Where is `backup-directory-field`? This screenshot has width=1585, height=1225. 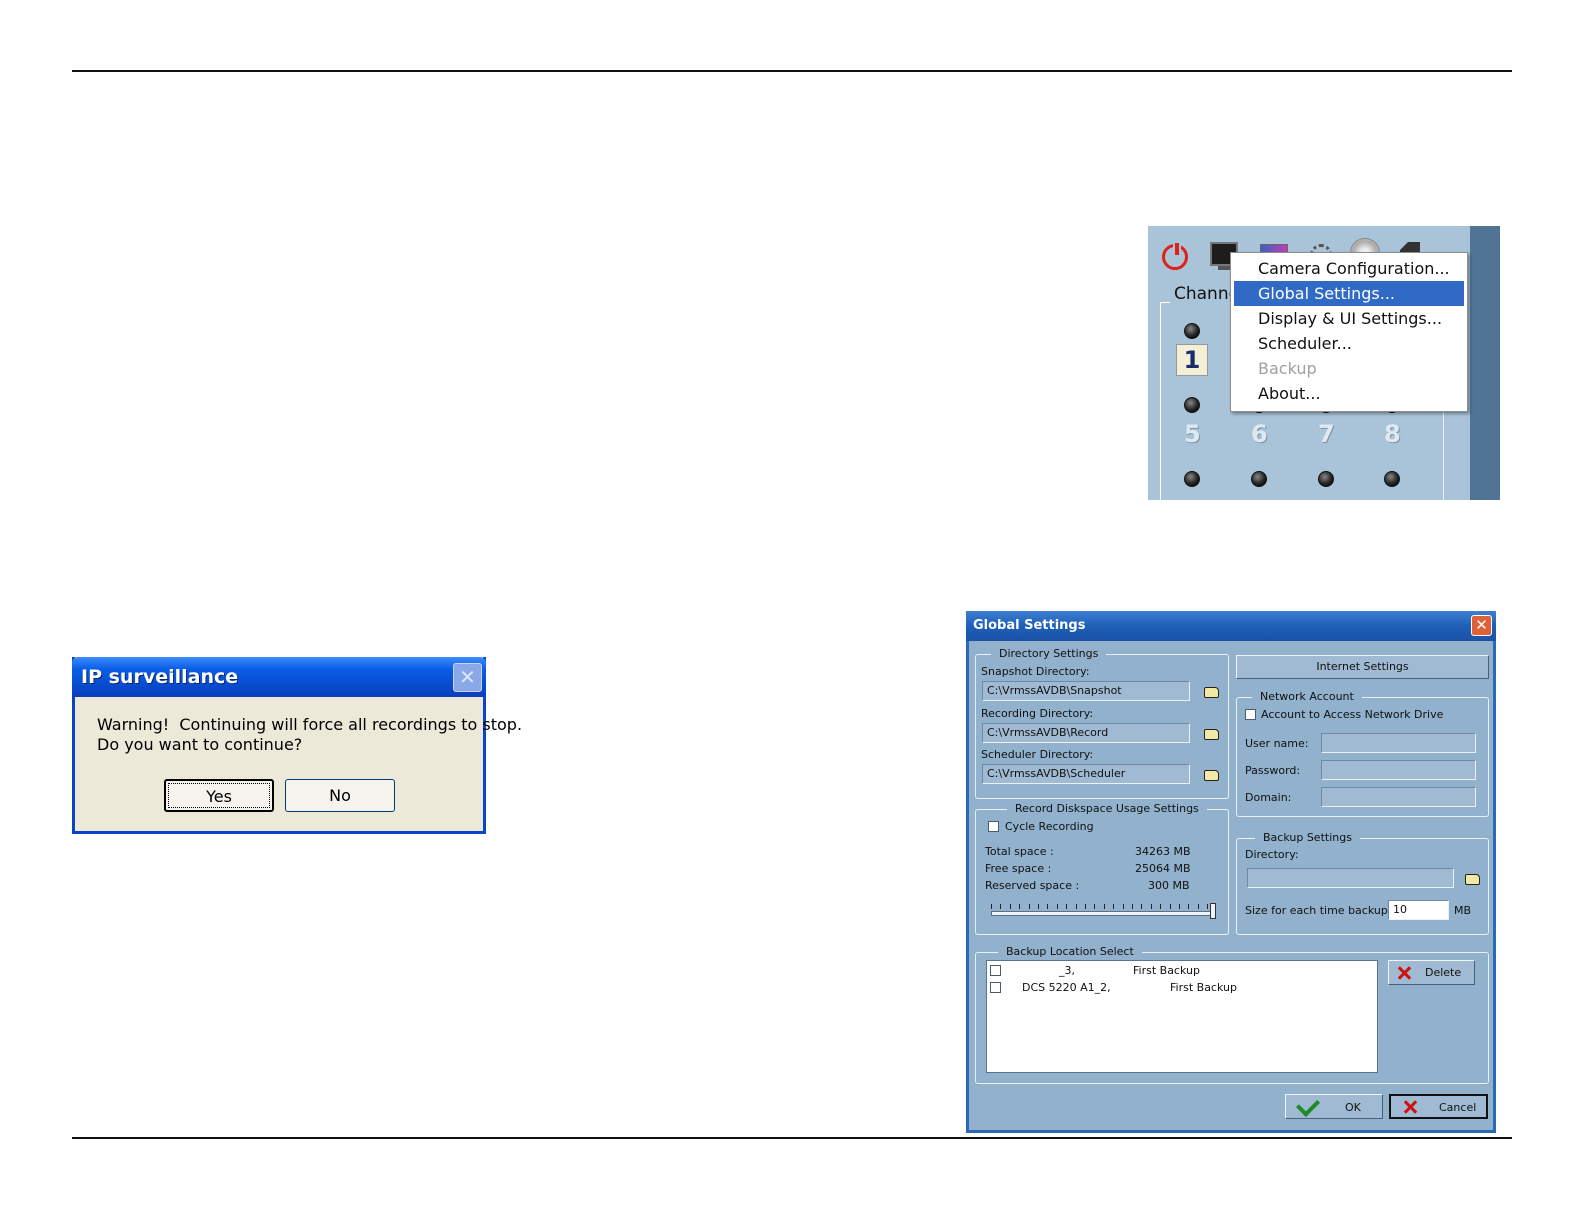 backup-directory-field is located at coordinates (1350, 878).